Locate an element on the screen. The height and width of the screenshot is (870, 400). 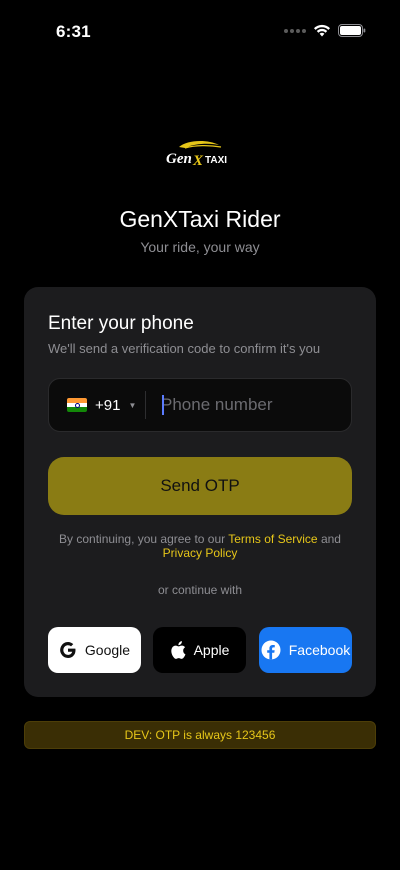
wifi-icon is located at coordinates (322, 30).